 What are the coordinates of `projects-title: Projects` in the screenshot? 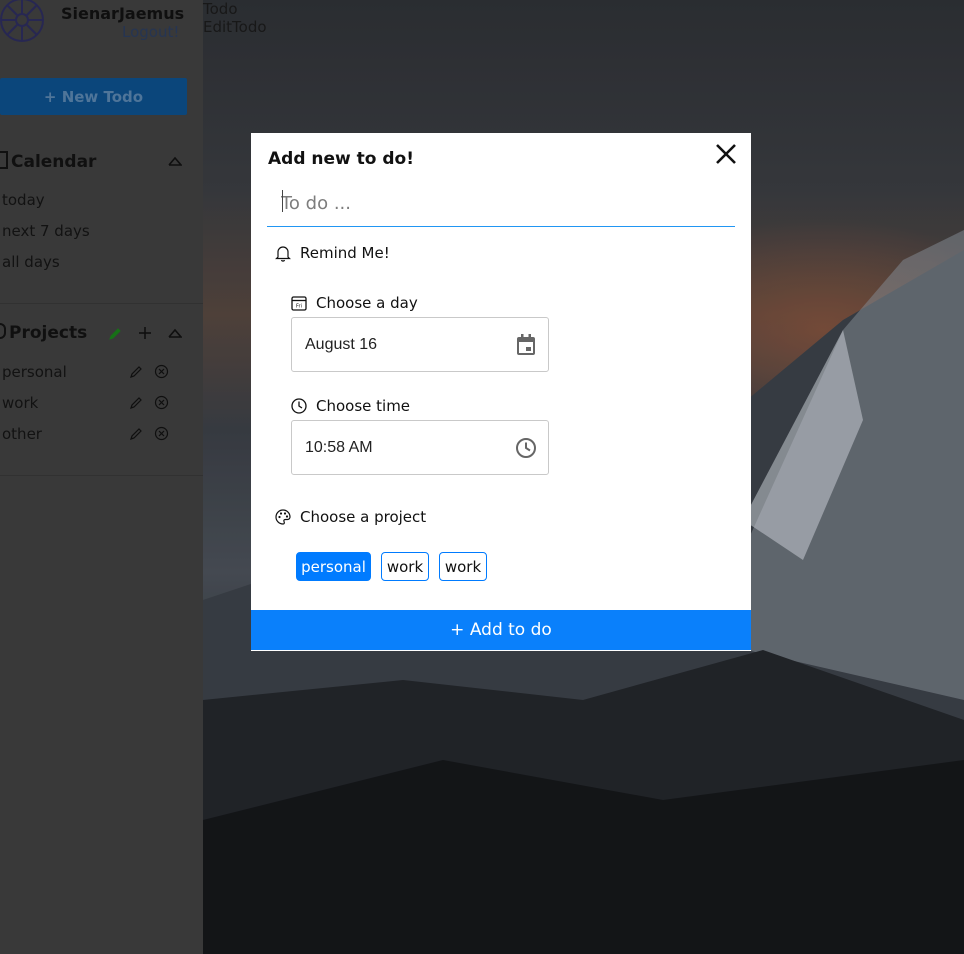 It's located at (48, 333).